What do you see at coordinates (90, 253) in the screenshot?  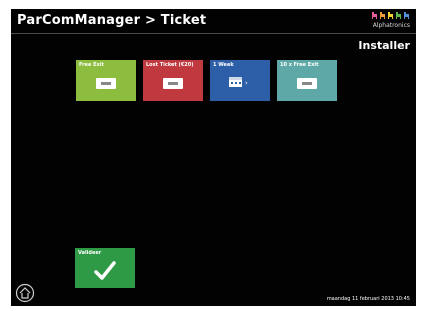 I see `validate-label: Valideer` at bounding box center [90, 253].